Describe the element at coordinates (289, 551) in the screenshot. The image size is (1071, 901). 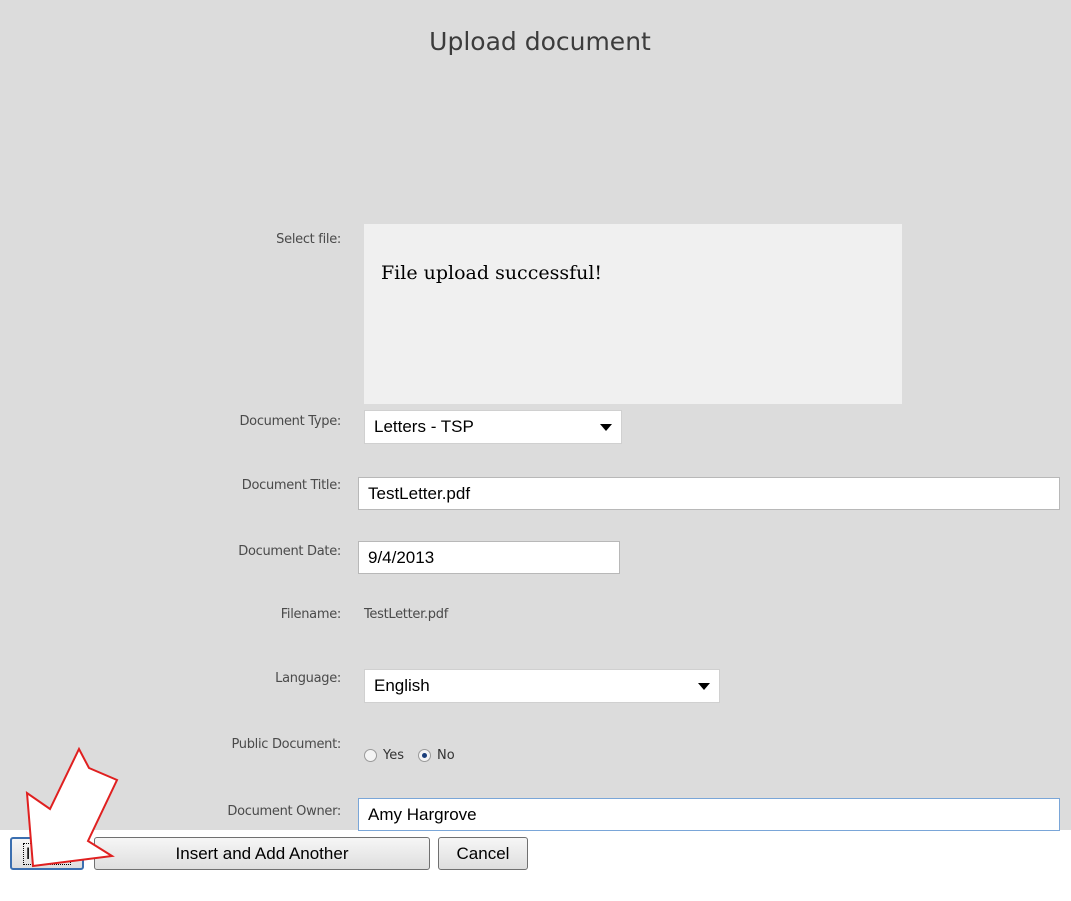
I see `document-date-label: Document Date:` at that location.